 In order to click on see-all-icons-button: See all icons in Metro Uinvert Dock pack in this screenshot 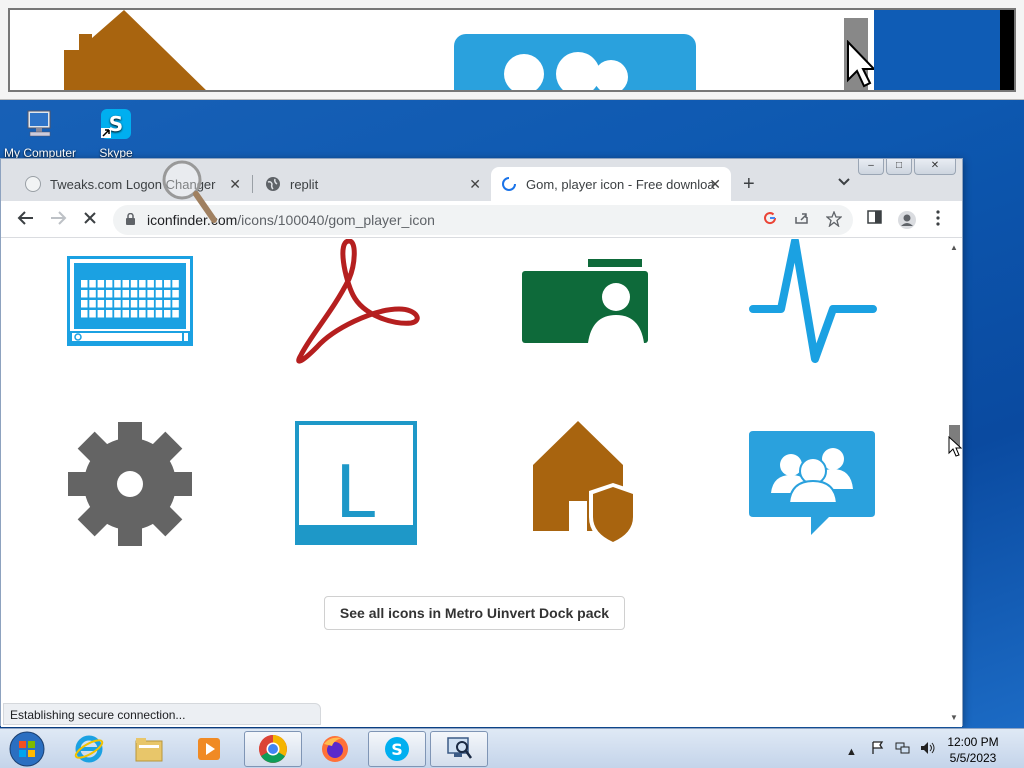, I will do `click(474, 613)`.